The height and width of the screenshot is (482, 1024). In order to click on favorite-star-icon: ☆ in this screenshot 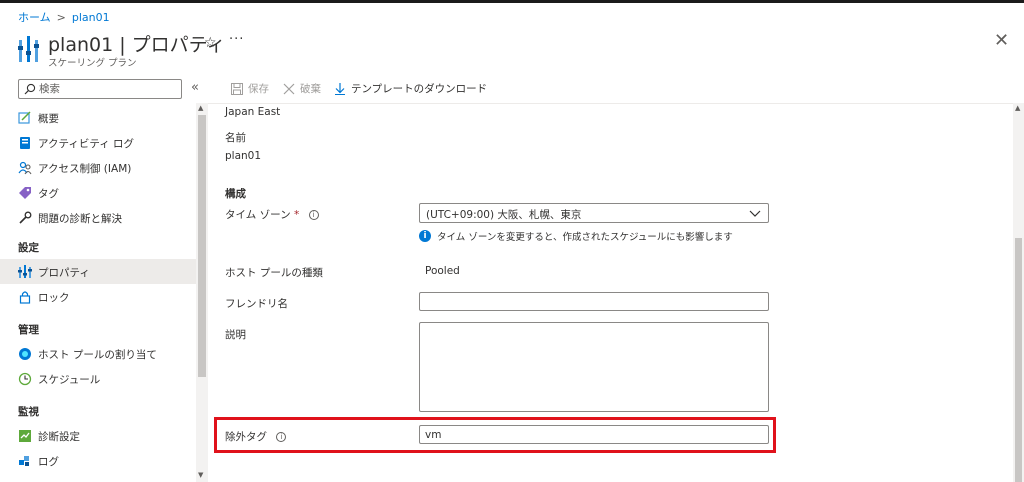, I will do `click(210, 43)`.